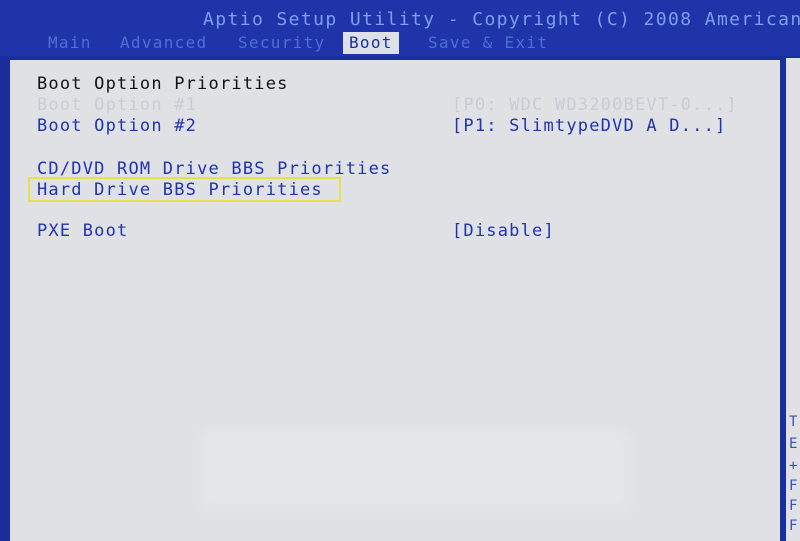 This screenshot has height=541, width=800. I want to click on screen-glare, so click(415, 470).